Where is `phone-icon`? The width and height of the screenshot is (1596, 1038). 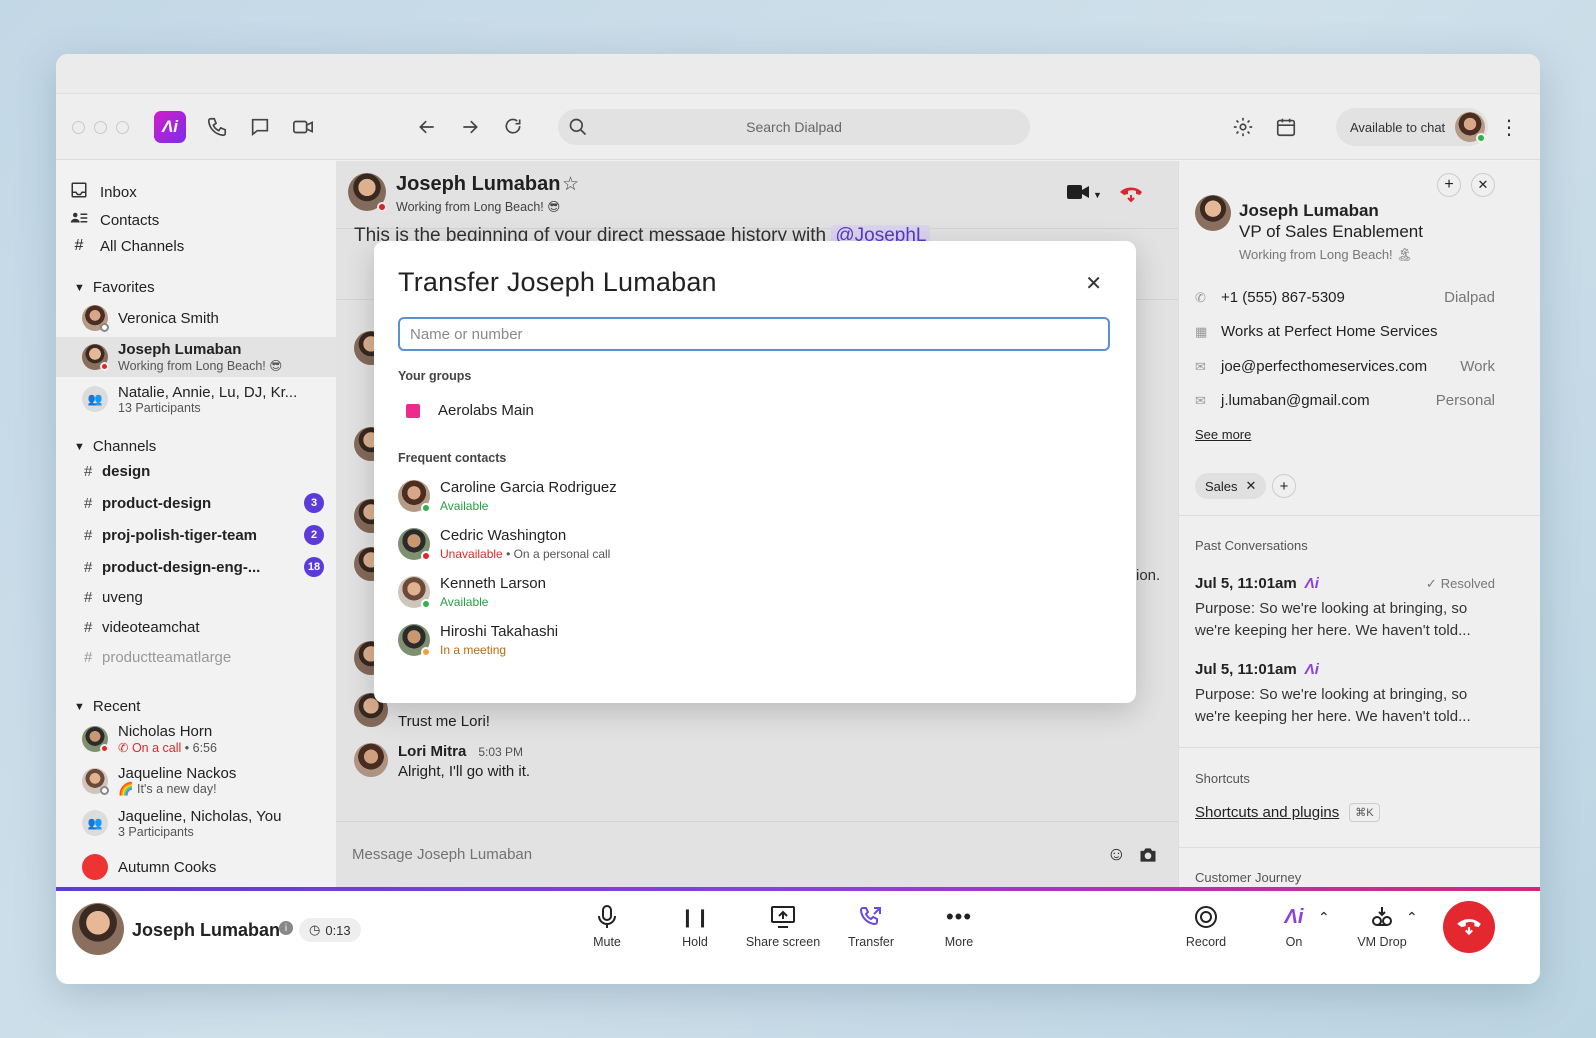
phone-icon is located at coordinates (217, 127).